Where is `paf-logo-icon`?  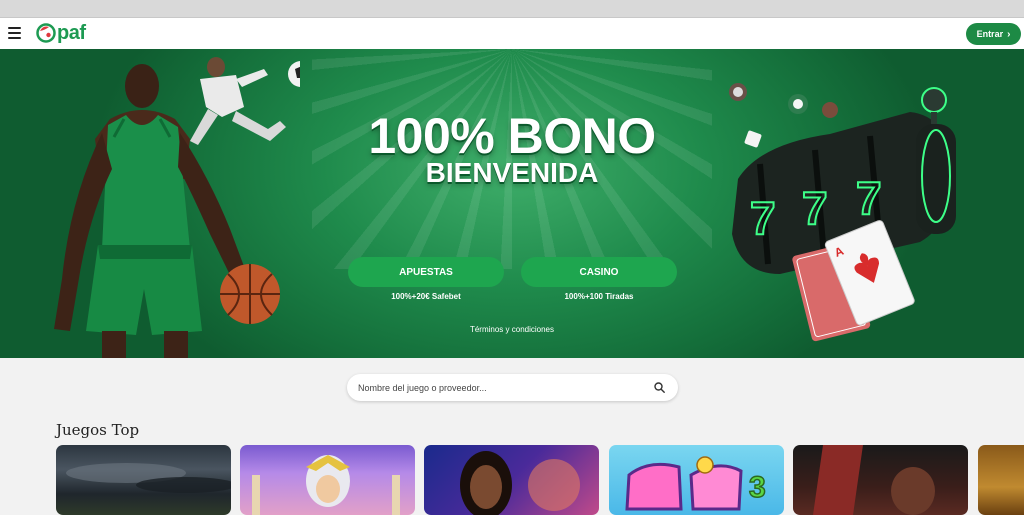 paf-logo-icon is located at coordinates (46, 33).